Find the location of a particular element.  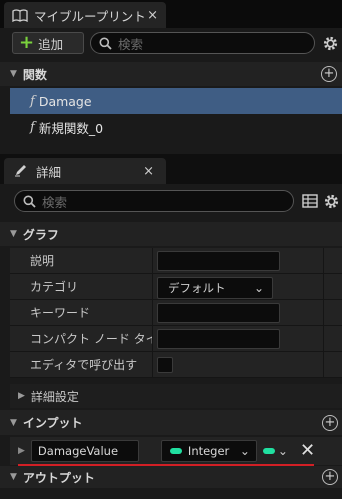

container-type-pill is located at coordinates (268, 451).